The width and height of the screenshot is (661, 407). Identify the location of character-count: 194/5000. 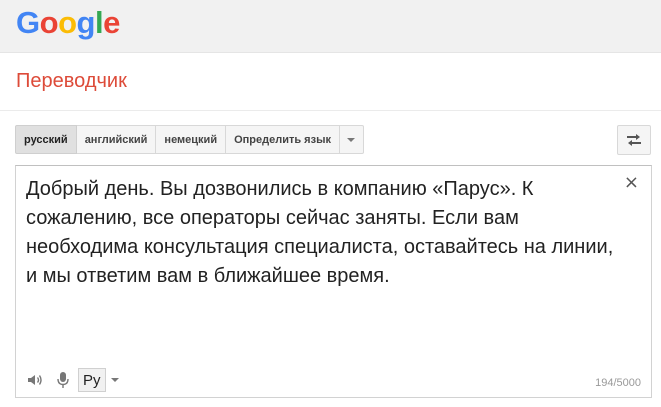
(618, 383).